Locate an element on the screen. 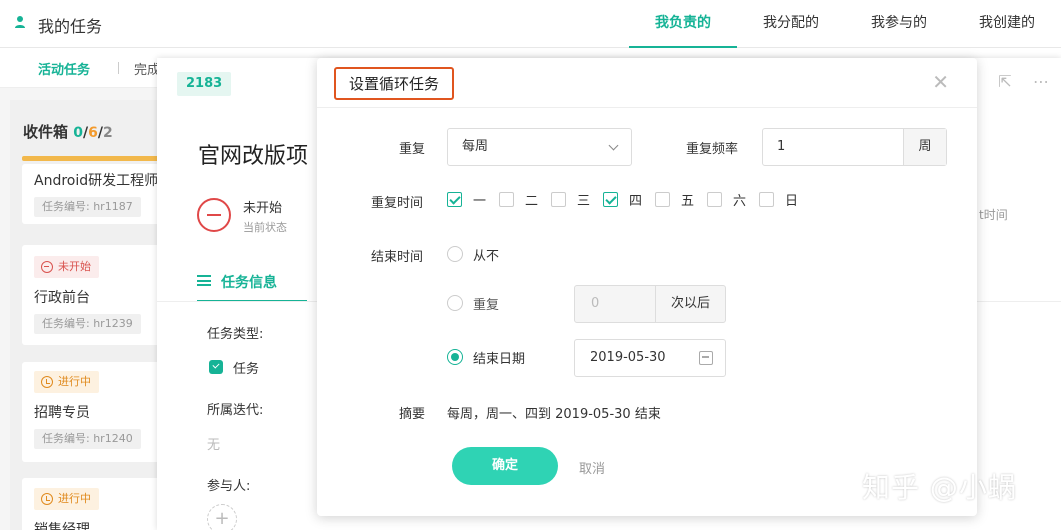 This screenshot has width=1061, height=530. day-label: 五 is located at coordinates (688, 201).